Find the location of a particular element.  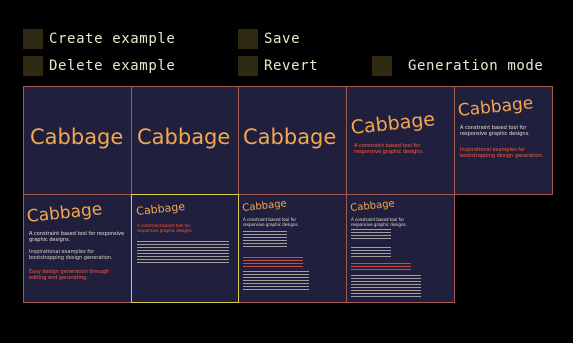

delete-example-checkbox is located at coordinates (33, 66).